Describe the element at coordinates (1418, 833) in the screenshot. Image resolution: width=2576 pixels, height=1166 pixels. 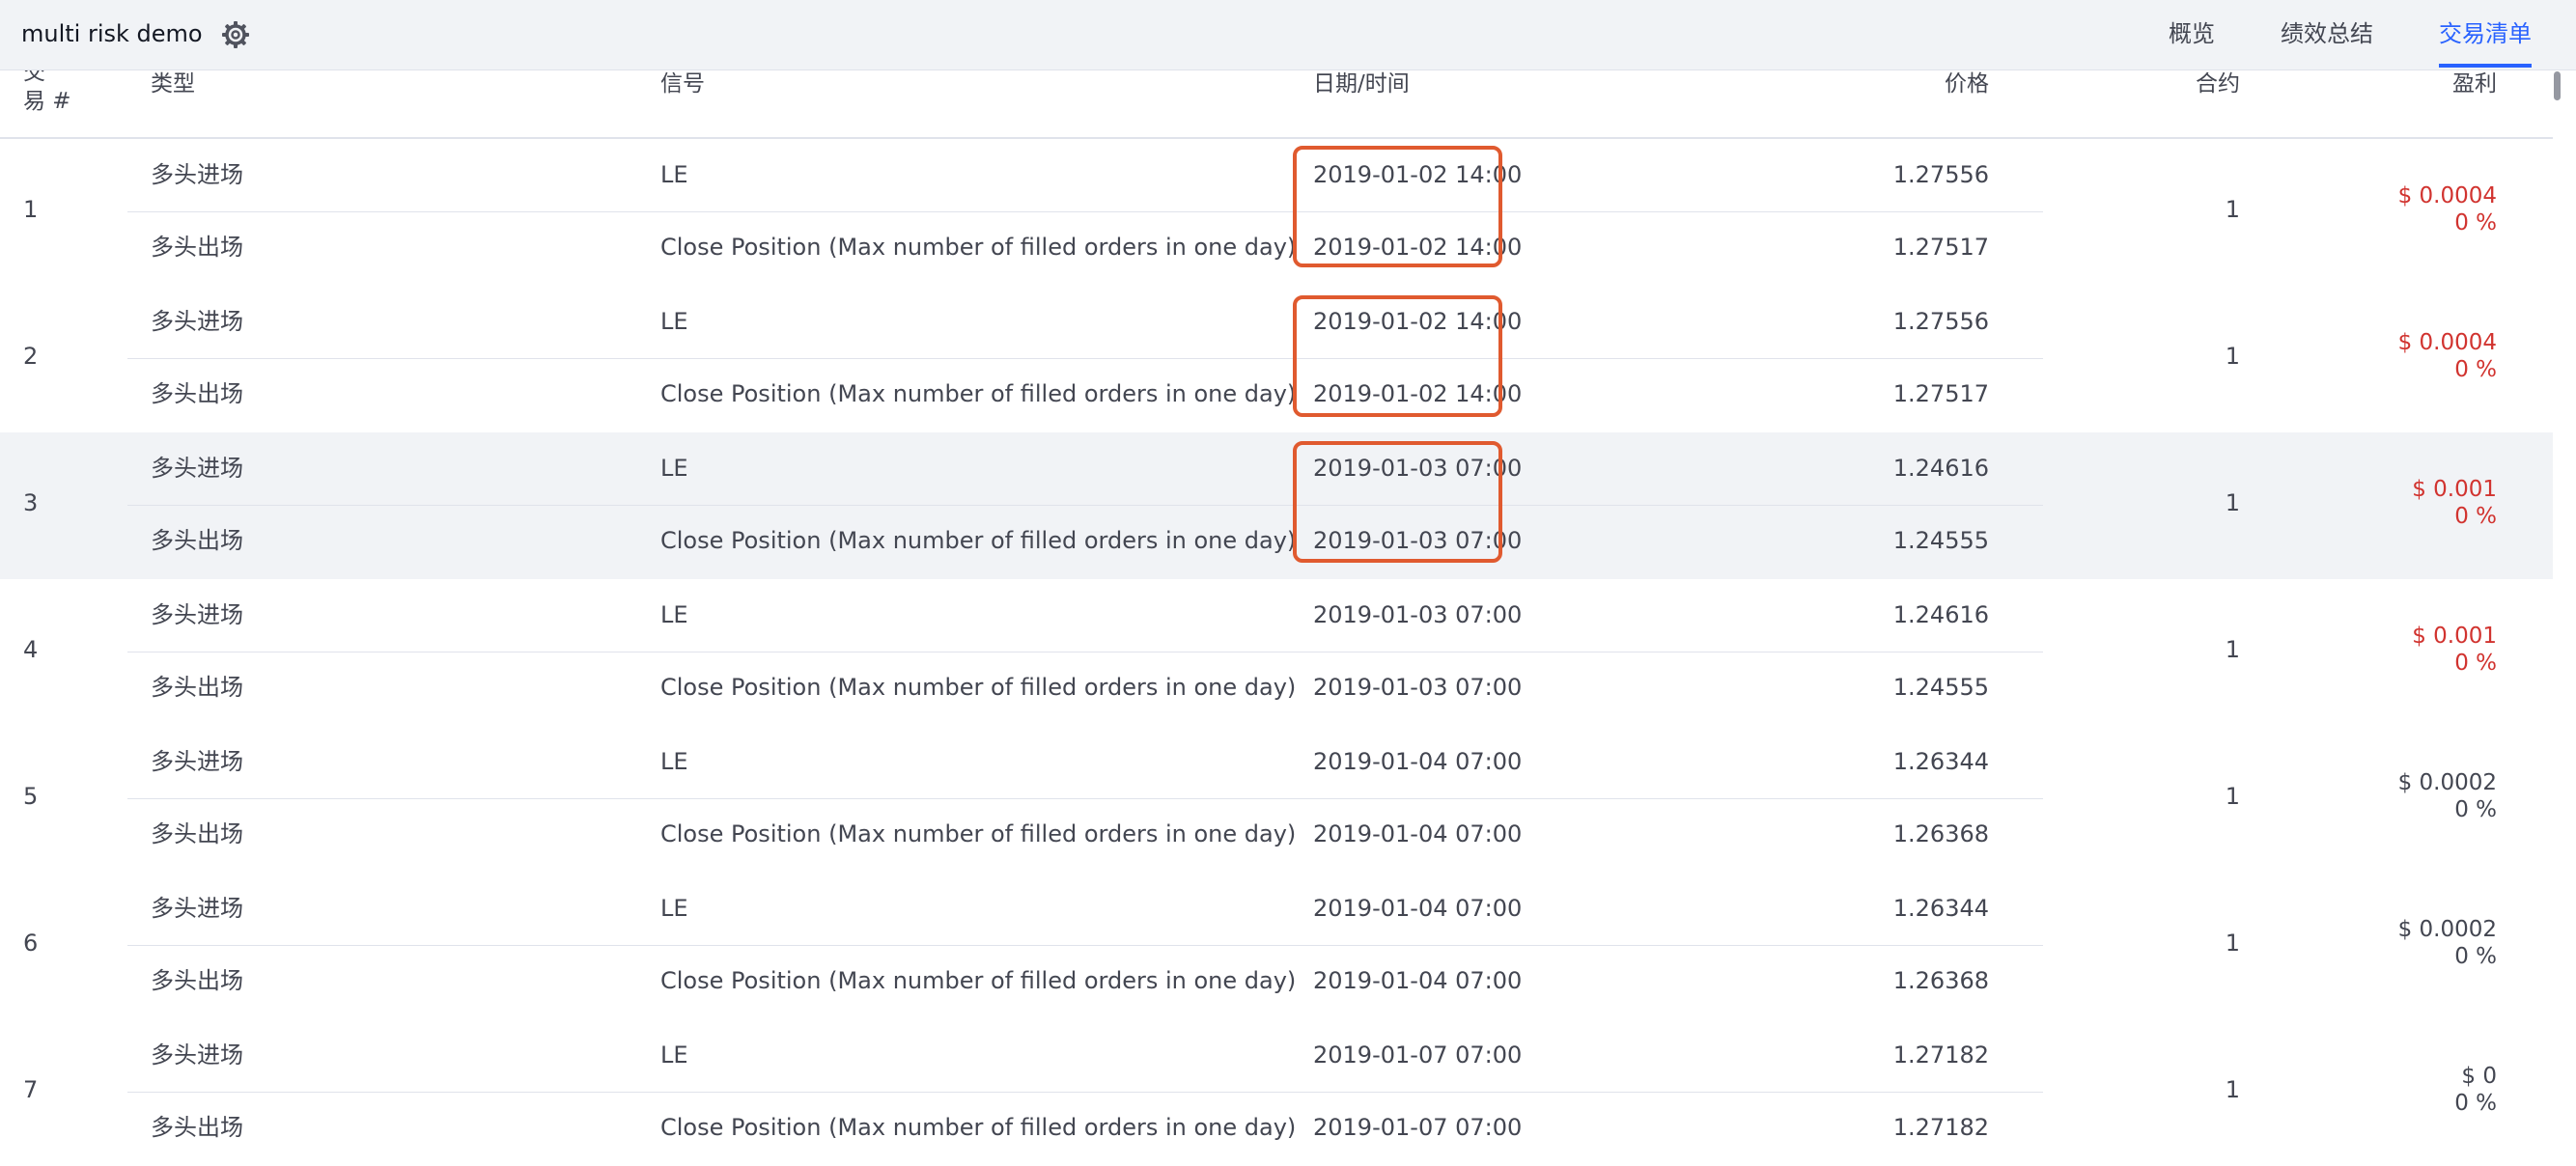
I see `exit-datetime: 2019-01-04 07:00` at that location.